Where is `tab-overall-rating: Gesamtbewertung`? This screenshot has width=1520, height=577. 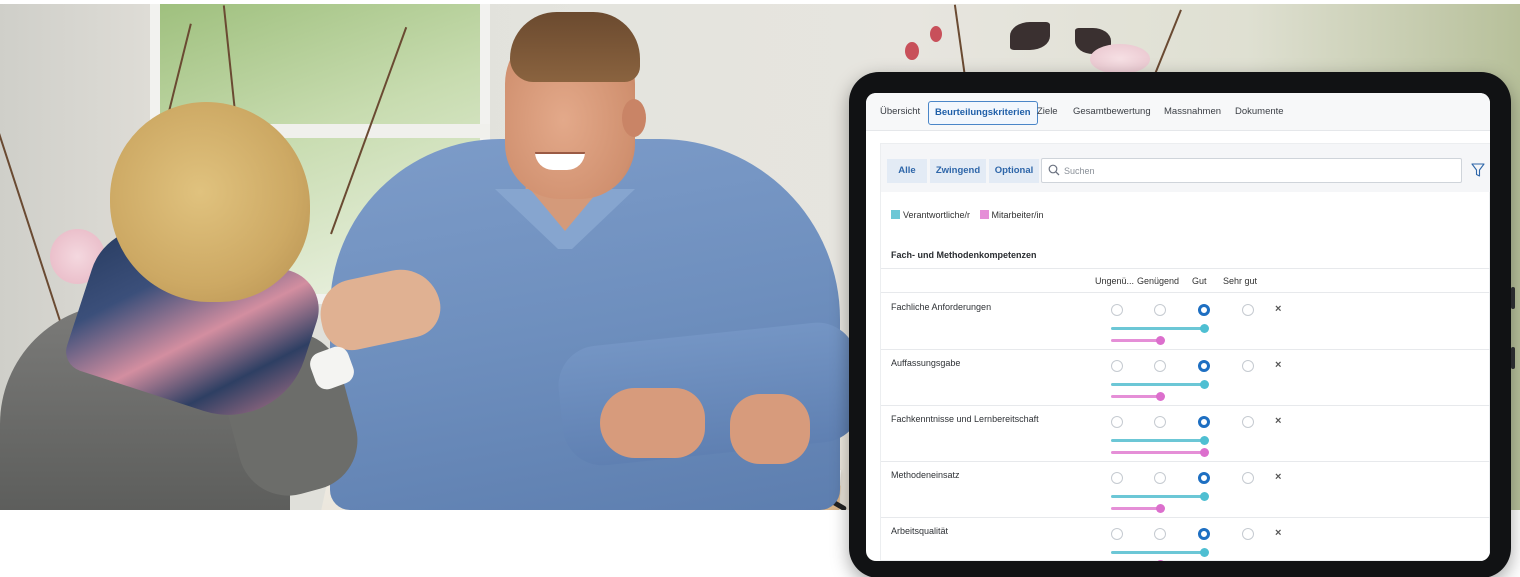 tab-overall-rating: Gesamtbewertung is located at coordinates (1112, 113).